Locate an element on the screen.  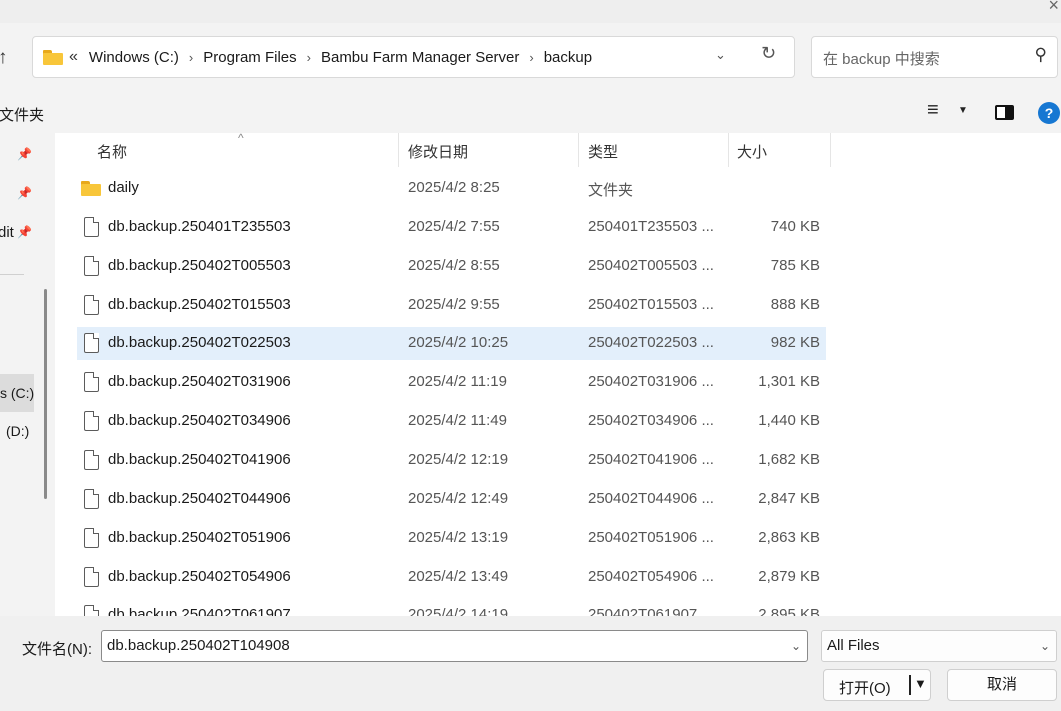
help-icon: ? is located at coordinates (1049, 113).